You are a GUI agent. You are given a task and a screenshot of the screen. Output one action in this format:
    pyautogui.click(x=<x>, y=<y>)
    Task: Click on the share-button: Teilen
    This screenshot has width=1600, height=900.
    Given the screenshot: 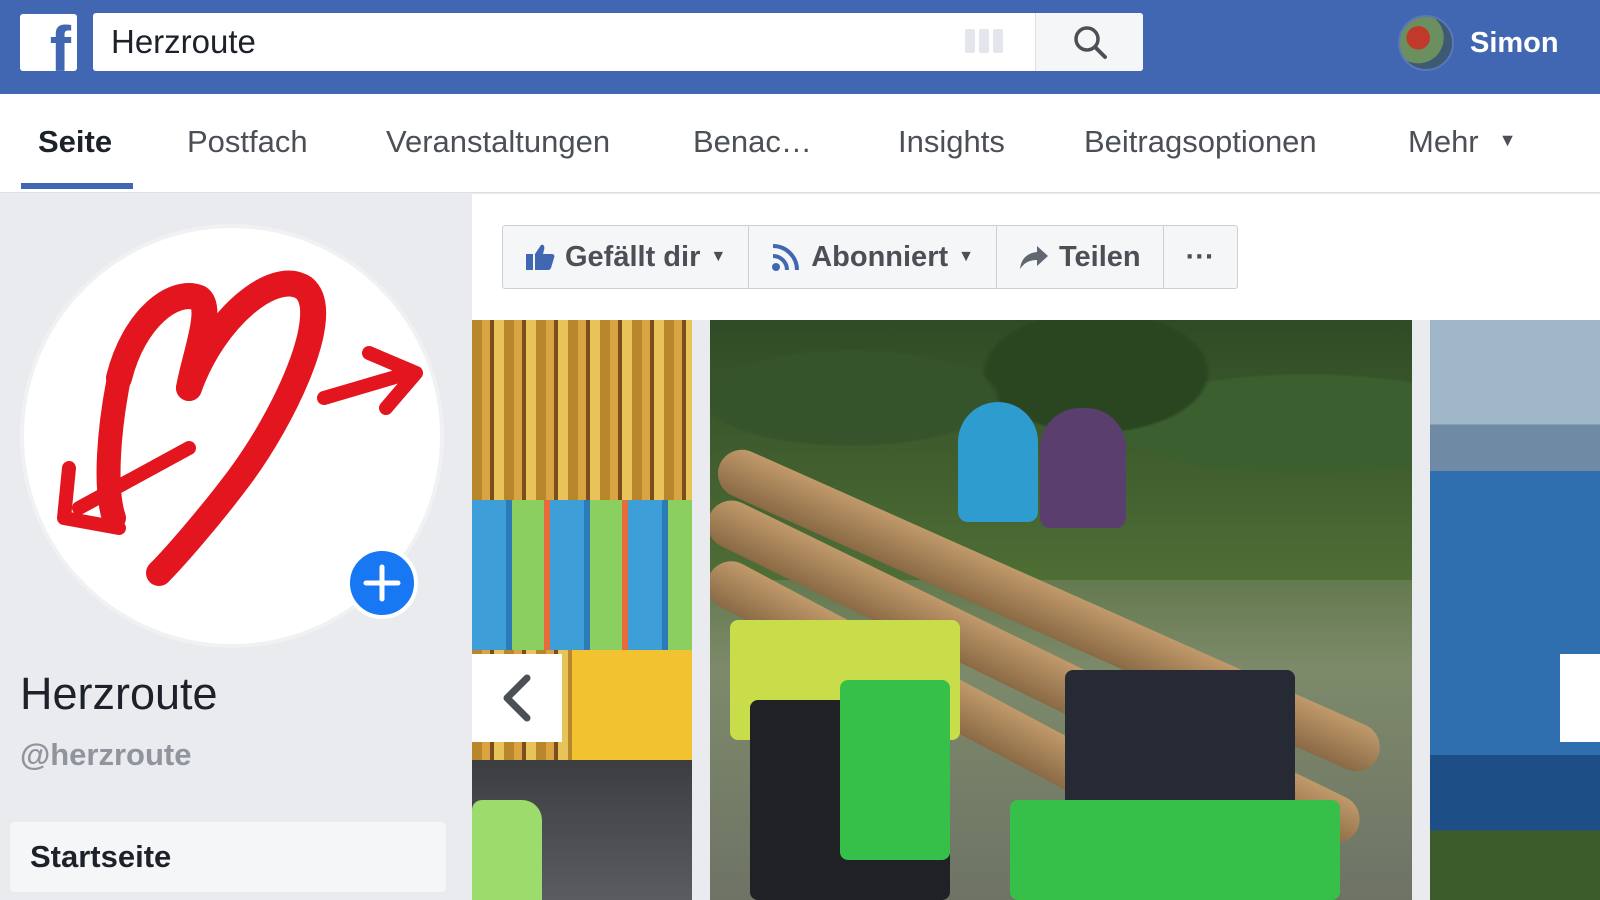 What is the action you would take?
    pyautogui.click(x=1080, y=257)
    